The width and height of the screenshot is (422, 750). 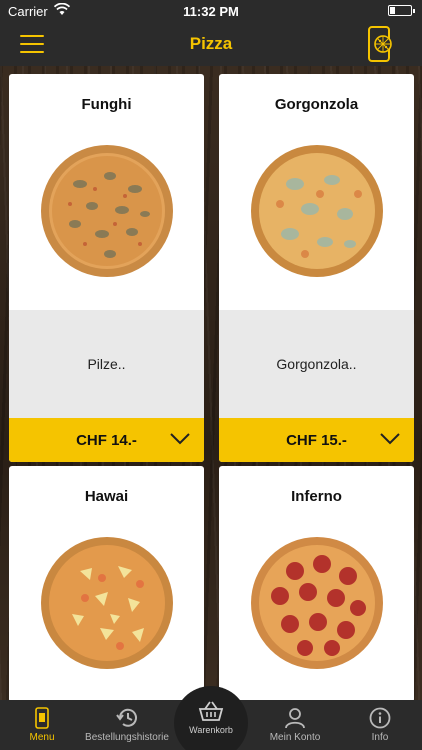 I want to click on pizza-funghi-image, so click(x=107, y=211).